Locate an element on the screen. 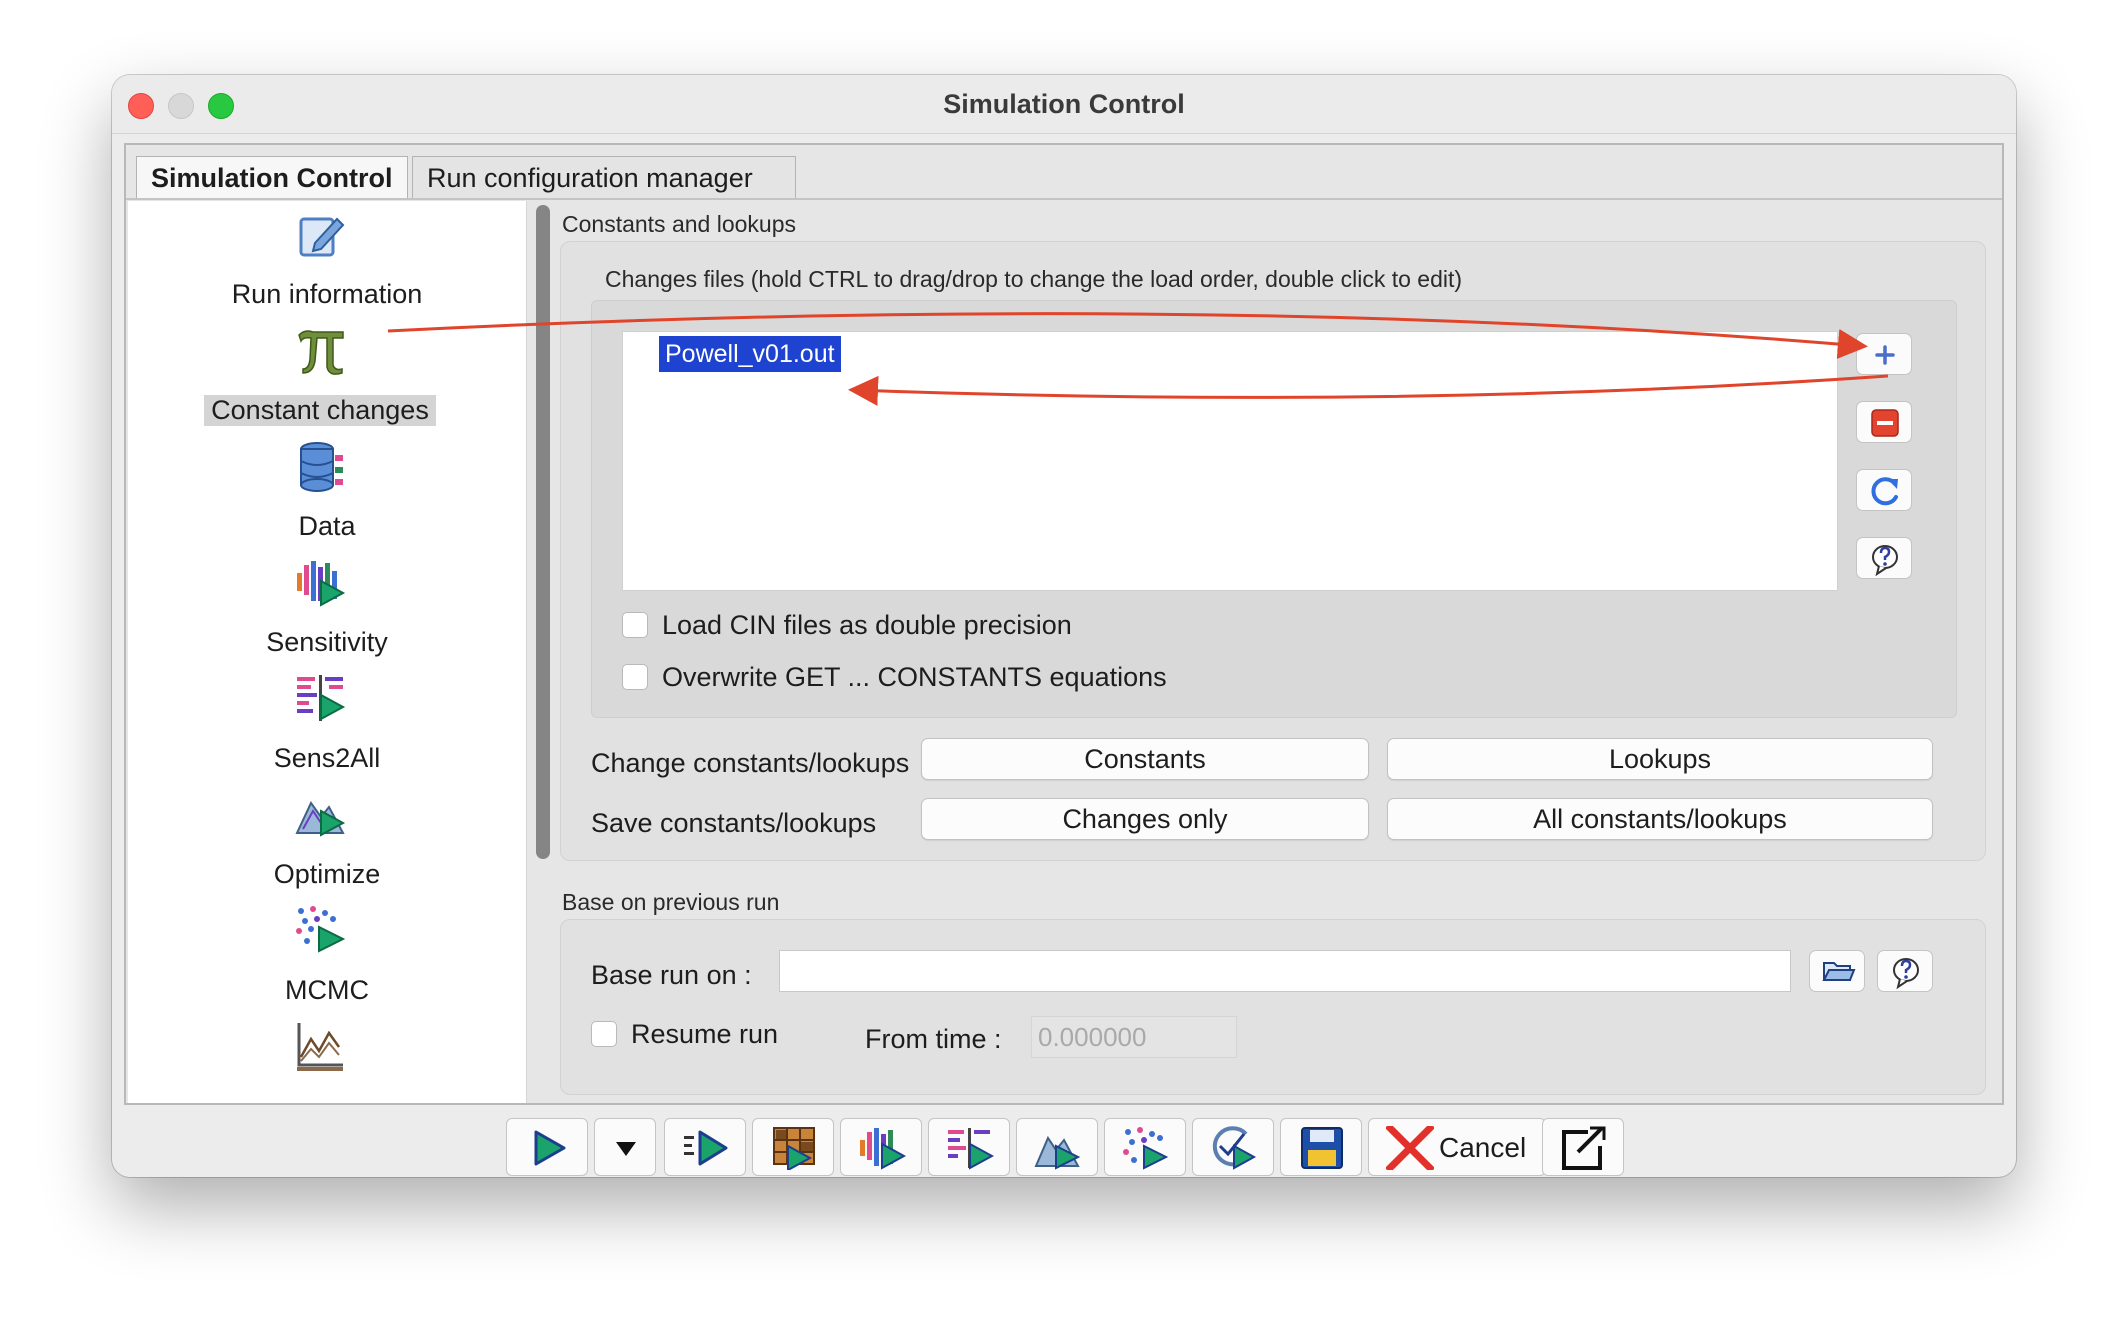 The image size is (2124, 1324). changes-files-list: Powell_v01.out is located at coordinates (1230, 461).